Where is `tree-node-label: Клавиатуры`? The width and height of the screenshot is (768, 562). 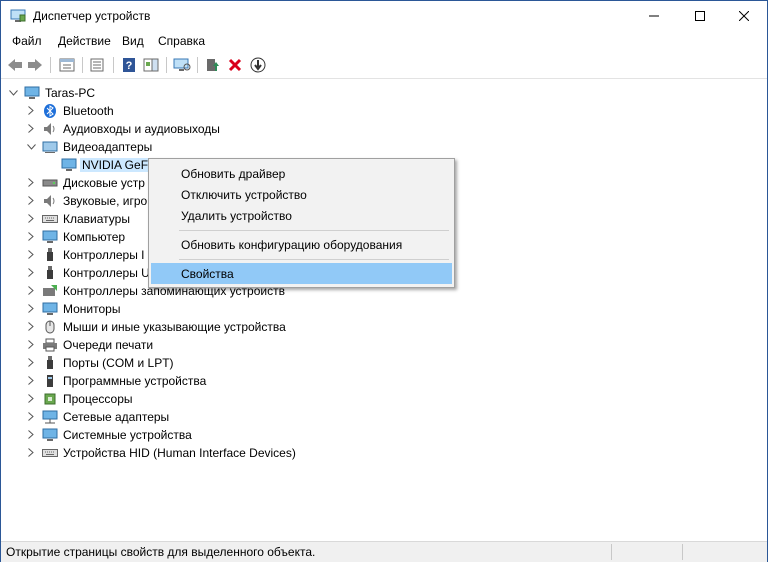
tree-node-label: Клавиатуры is located at coordinates (96, 218).